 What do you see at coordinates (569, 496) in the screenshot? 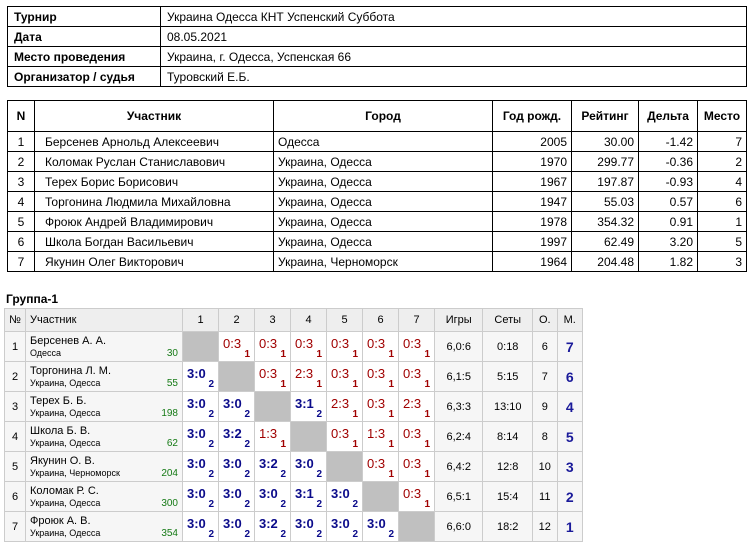
I see `group-place: 2` at bounding box center [569, 496].